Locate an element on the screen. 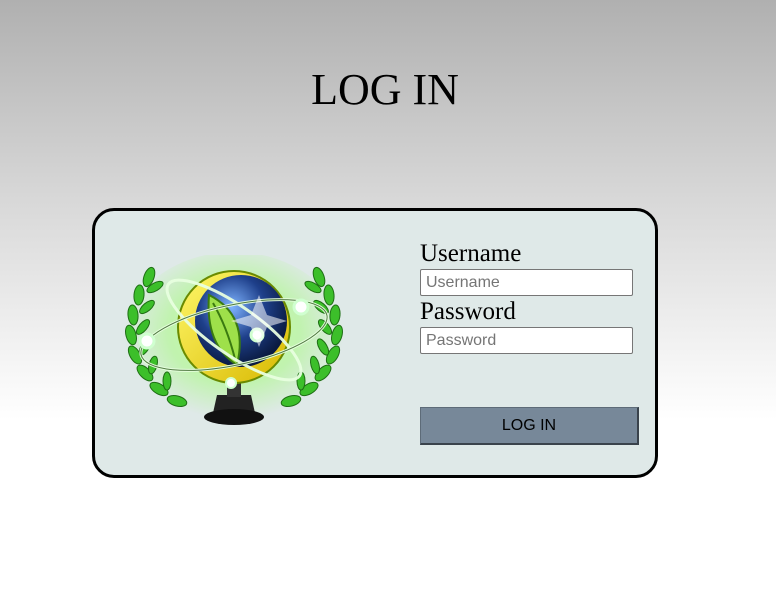 The height and width of the screenshot is (614, 776). login-button: LOG IN is located at coordinates (529, 426).